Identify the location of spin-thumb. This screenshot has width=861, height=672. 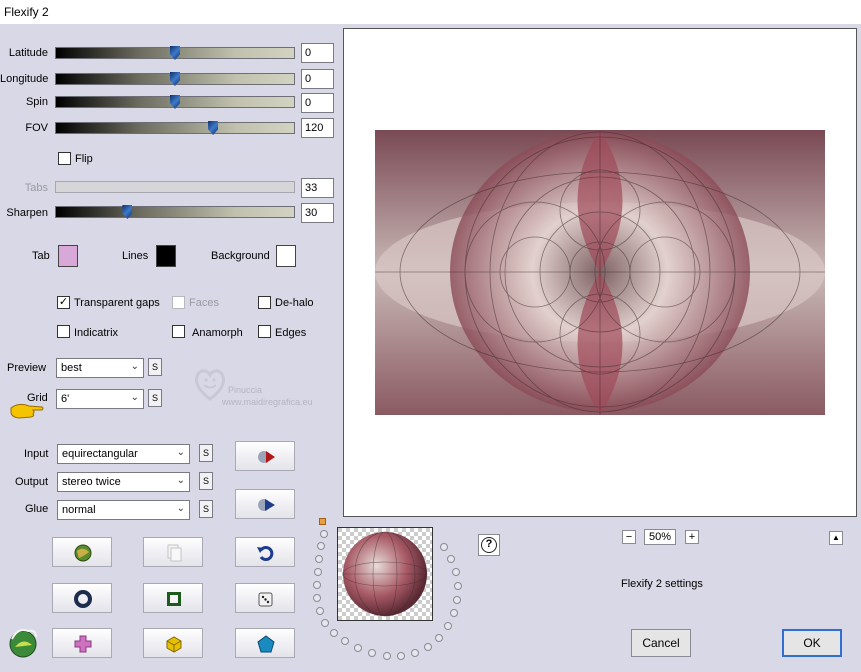
(175, 102).